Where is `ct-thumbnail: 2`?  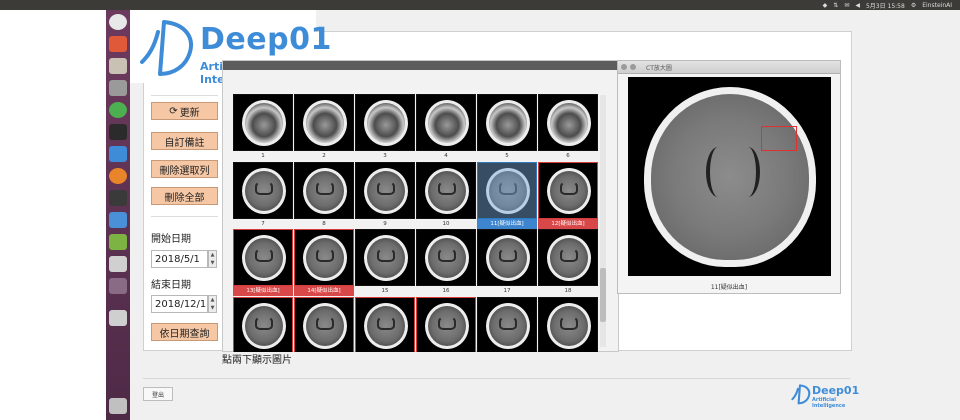
ct-thumbnail: 2 is located at coordinates (324, 127).